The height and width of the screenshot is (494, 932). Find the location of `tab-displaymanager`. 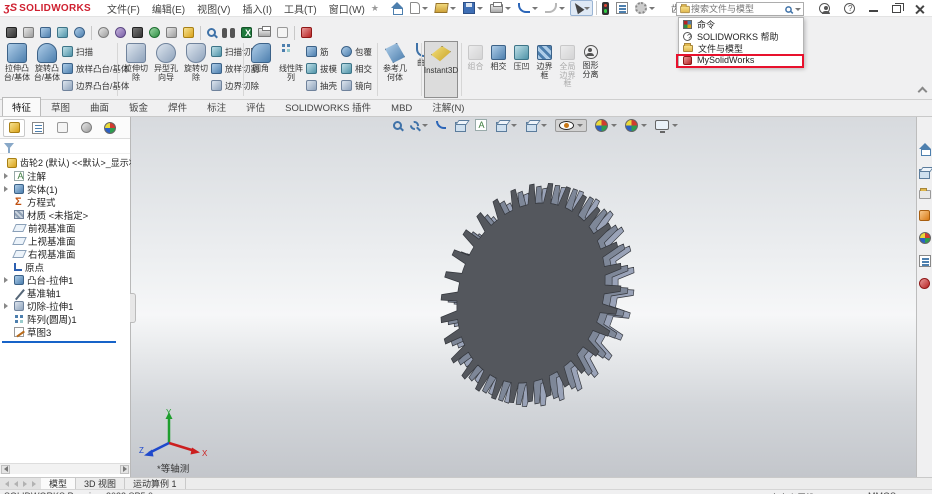

tab-displaymanager is located at coordinates (110, 128).